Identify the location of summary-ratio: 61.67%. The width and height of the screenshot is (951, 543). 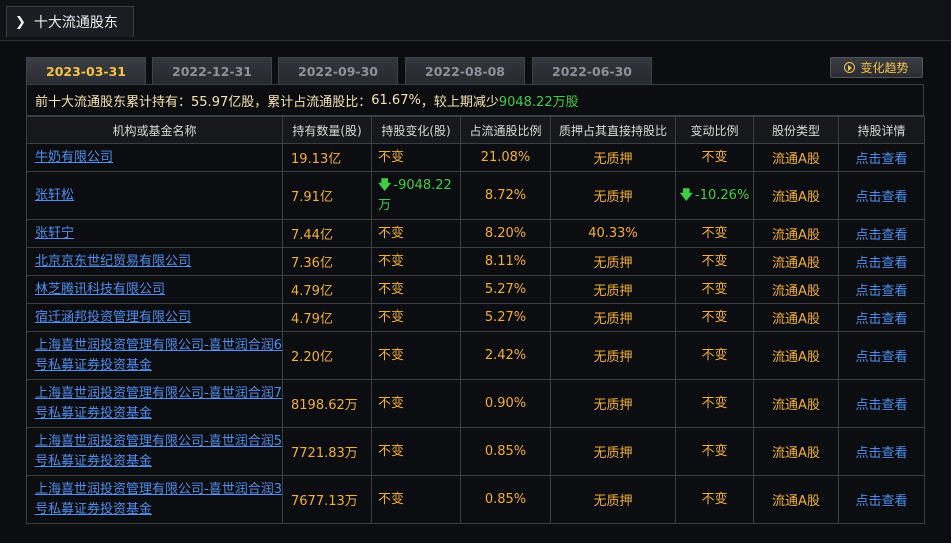
(396, 100).